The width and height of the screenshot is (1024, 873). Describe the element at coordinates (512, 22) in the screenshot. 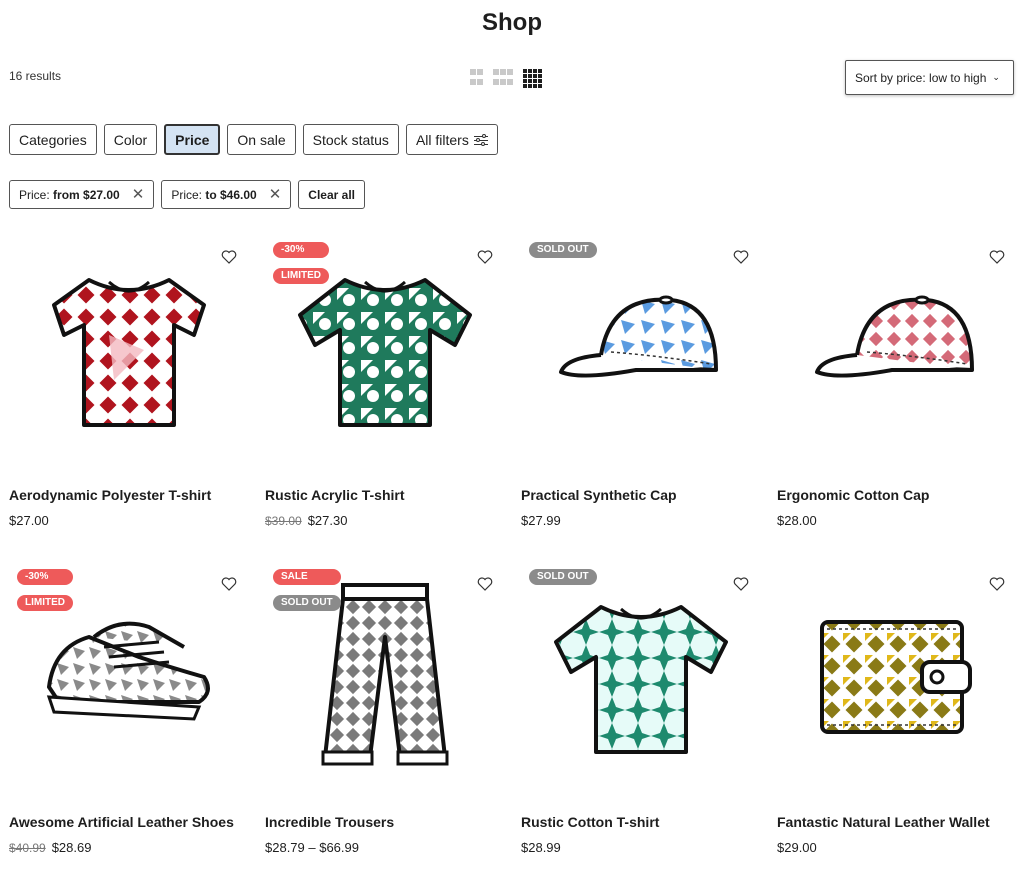

I see `page-title: Shop` at that location.